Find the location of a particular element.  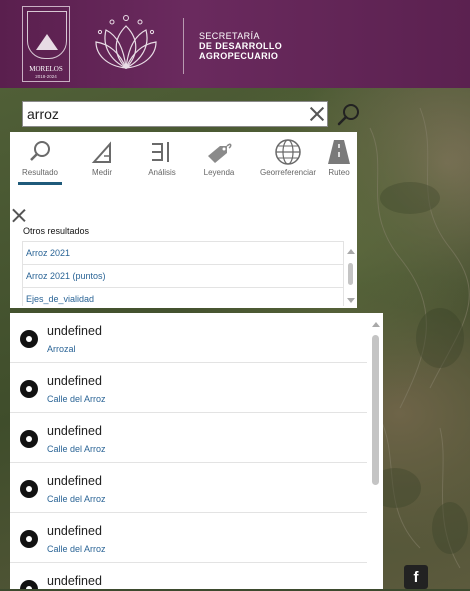

analysis-icon is located at coordinates (160, 152).